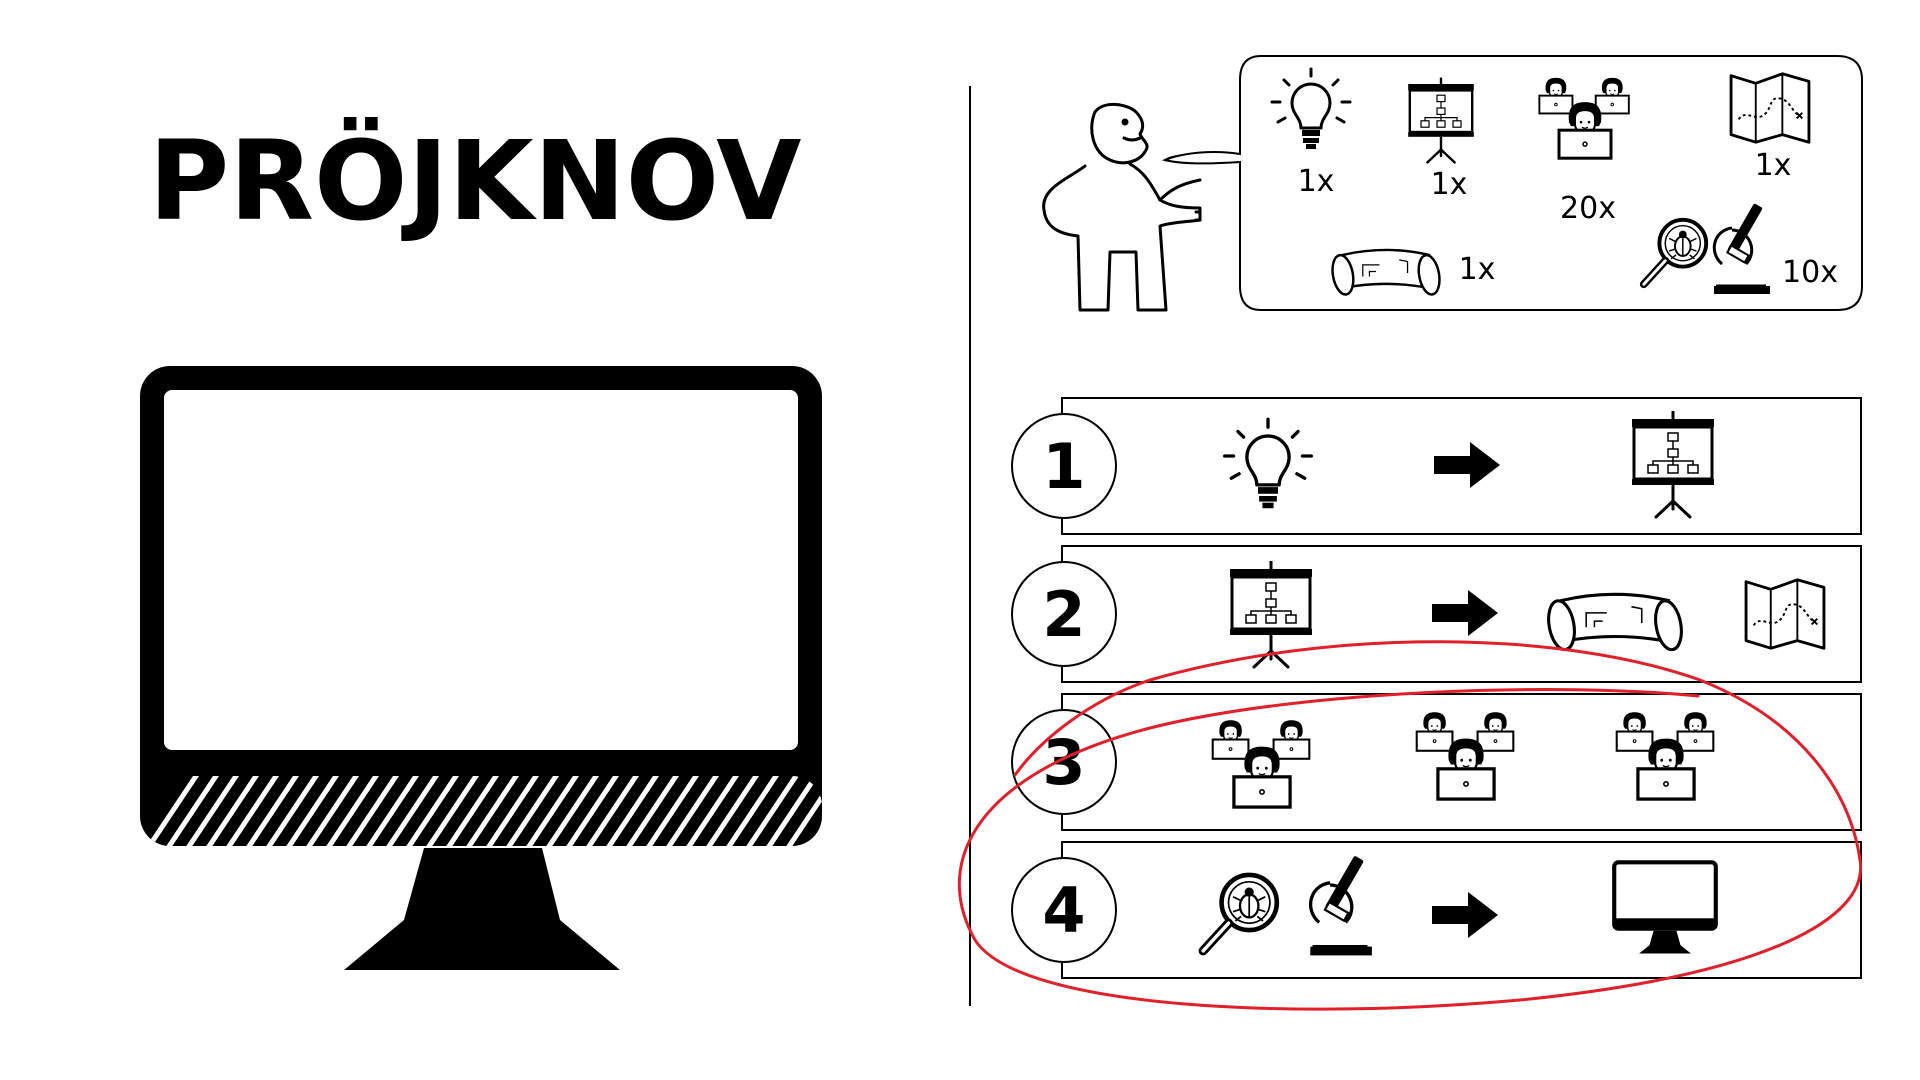 Image resolution: width=1920 pixels, height=1080 pixels. What do you see at coordinates (1436, 466) in the screenshot?
I see `step-1: 1` at bounding box center [1436, 466].